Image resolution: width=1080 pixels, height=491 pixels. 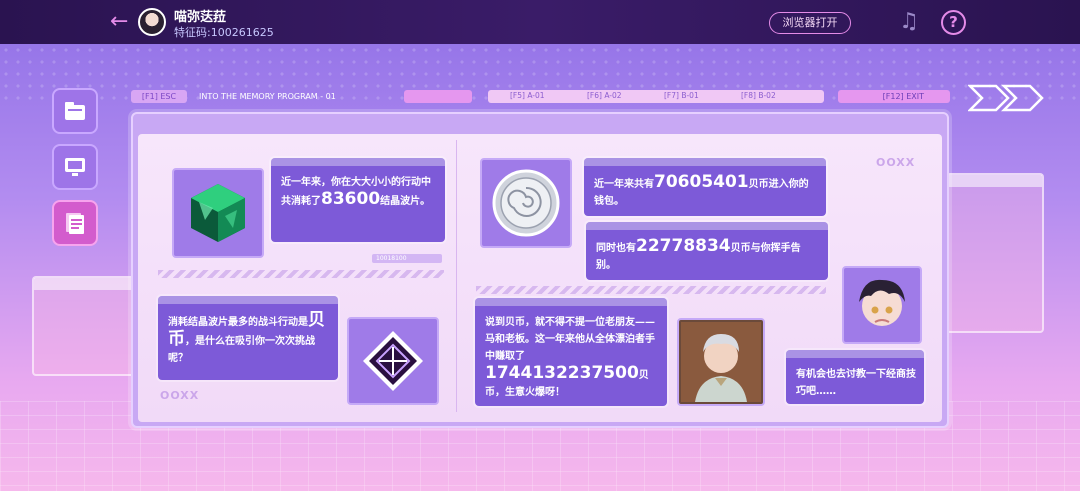 I want to click on user-id-value: 100261625, so click(x=242, y=32).